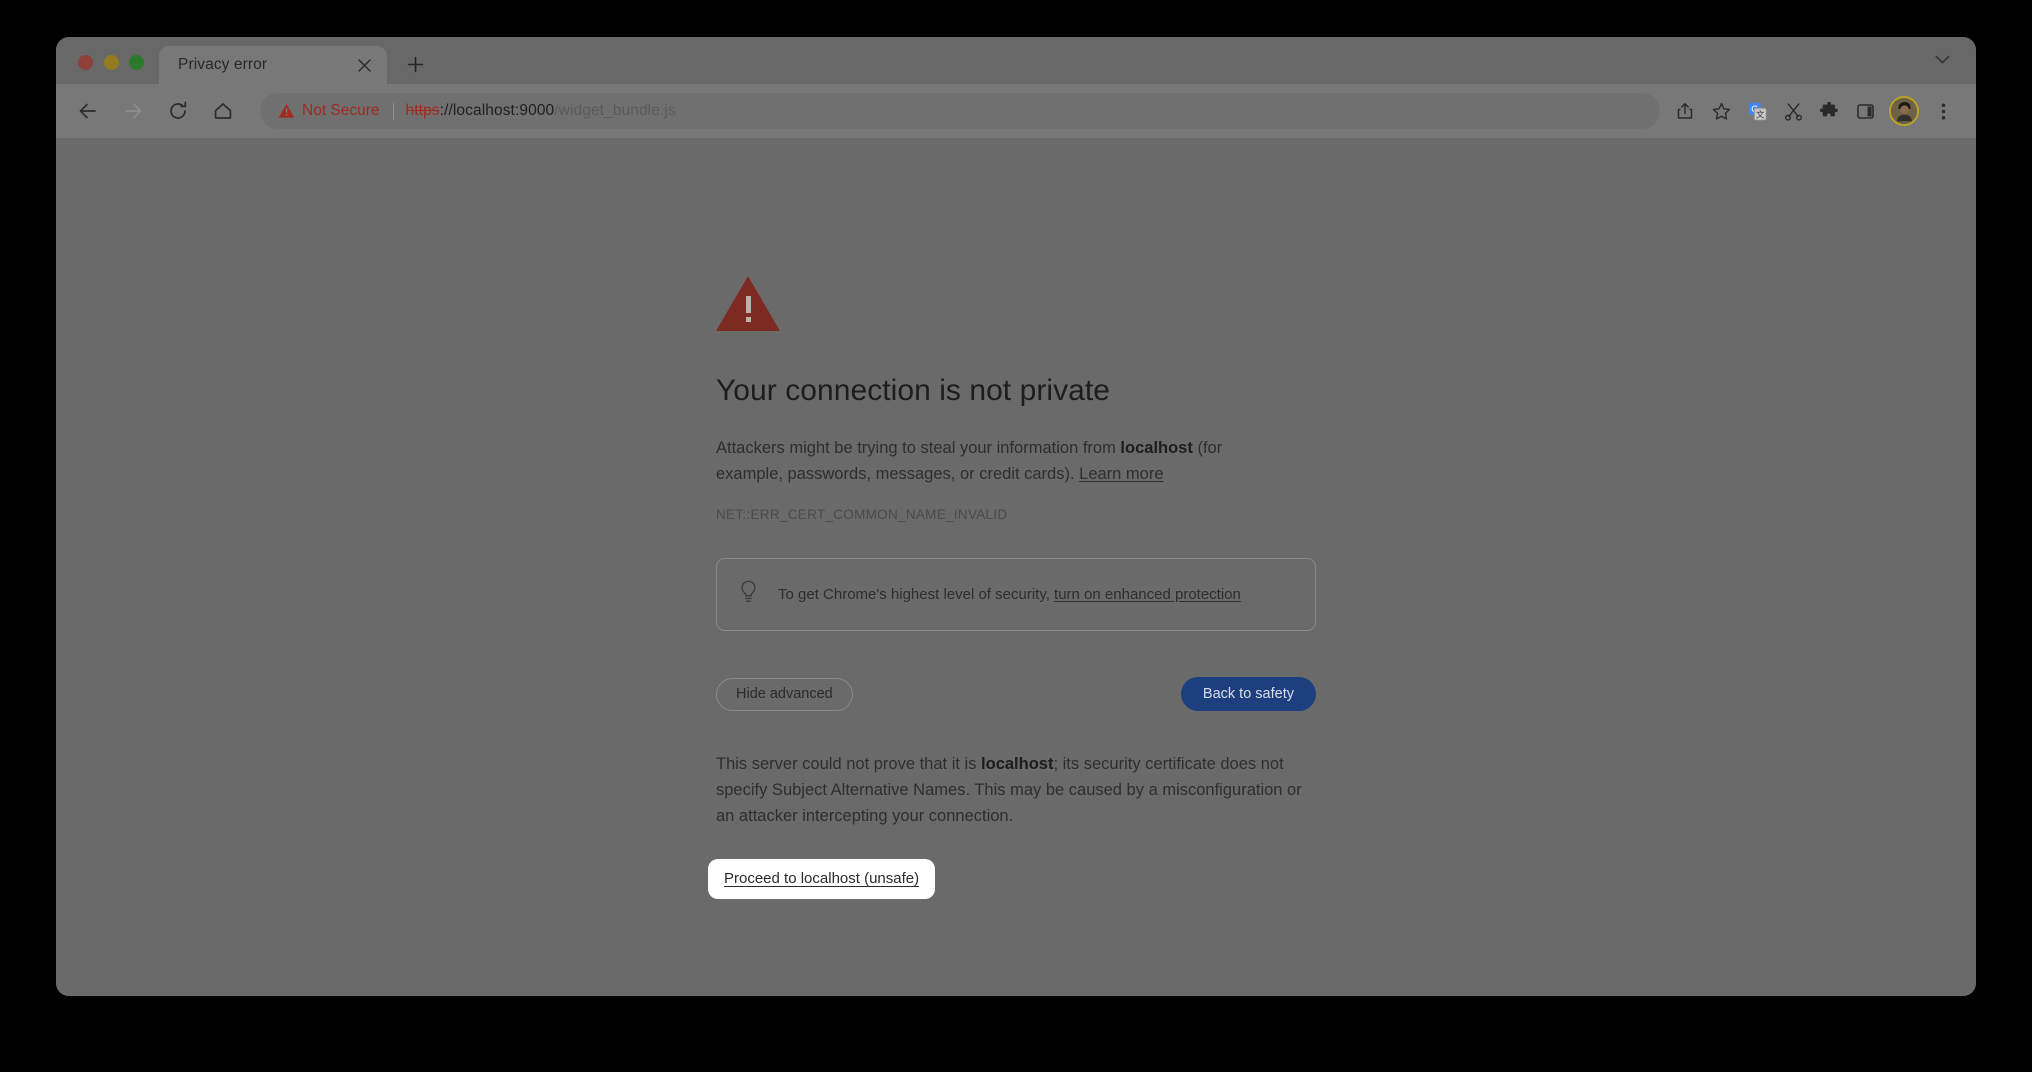 Image resolution: width=2032 pixels, height=1072 pixels. I want to click on forward-button, so click(133, 111).